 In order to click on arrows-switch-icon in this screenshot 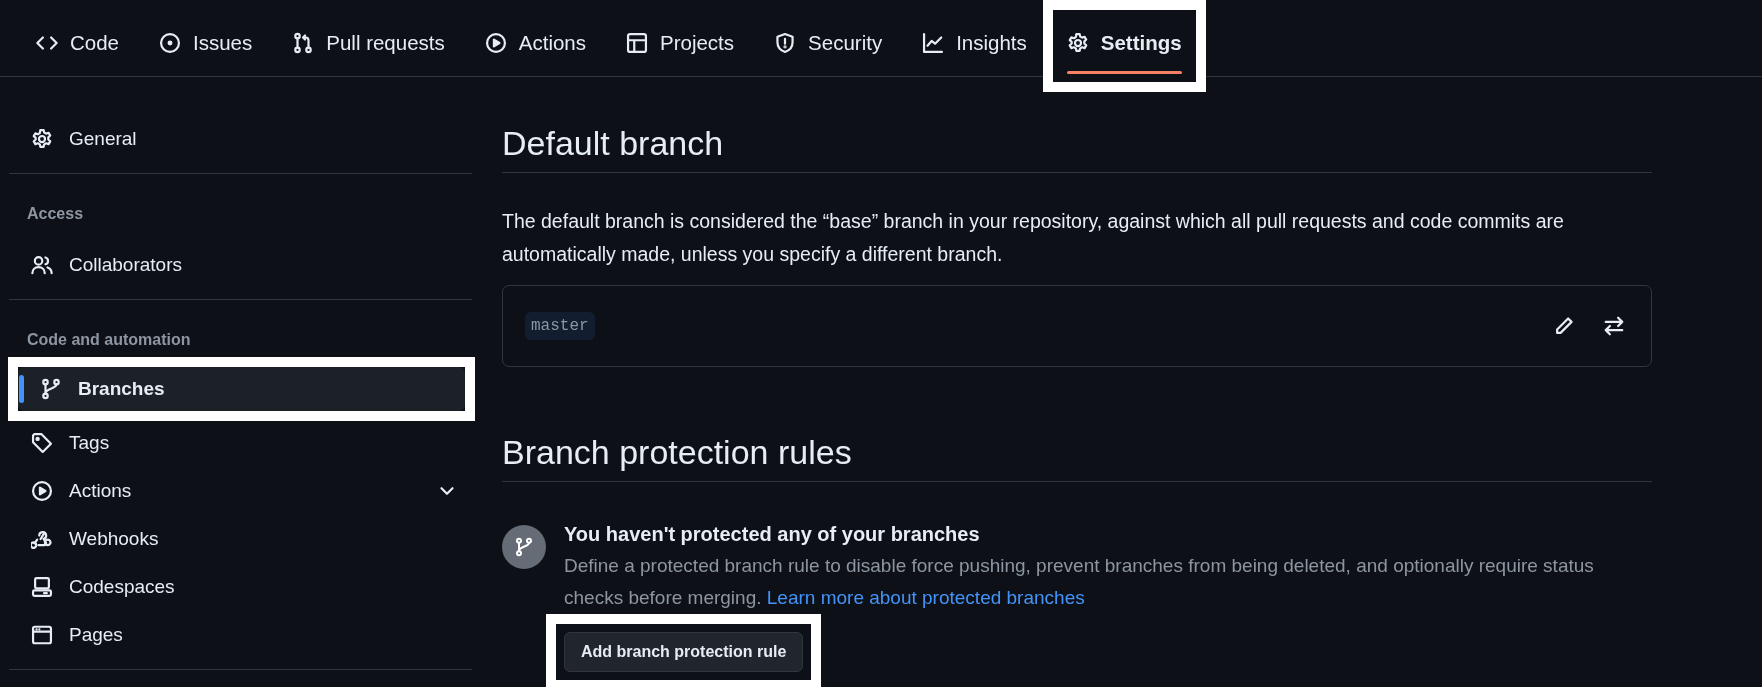, I will do `click(1614, 326)`.